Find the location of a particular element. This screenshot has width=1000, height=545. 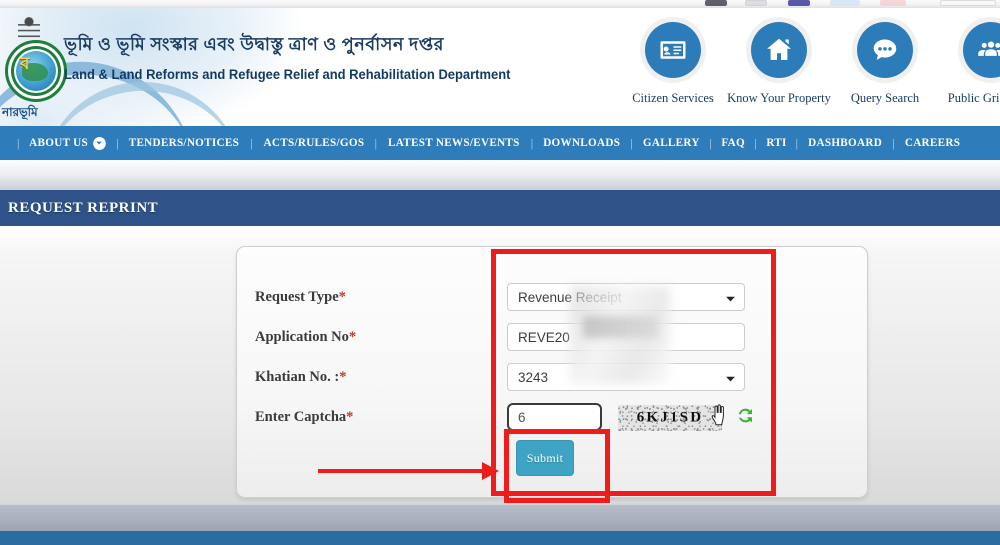

nav-item-dashboard: DASHBOARD is located at coordinates (845, 143).